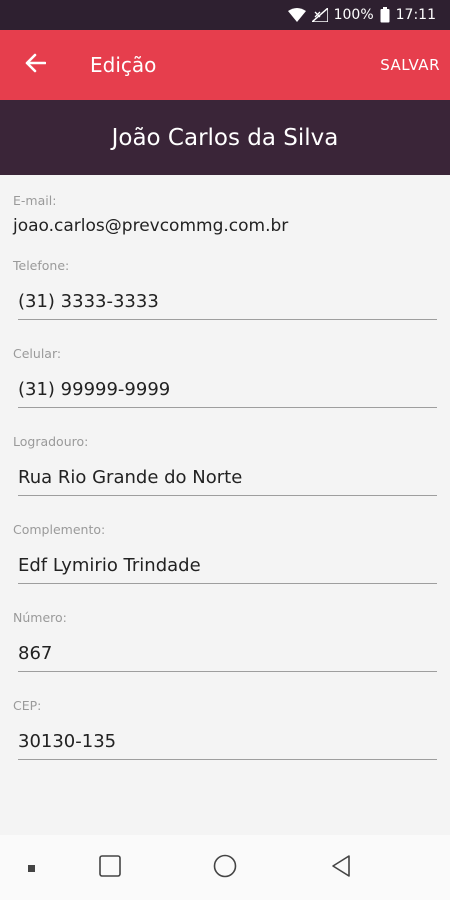  I want to click on profile-name-header: João Carlos da Silva, so click(225, 137).